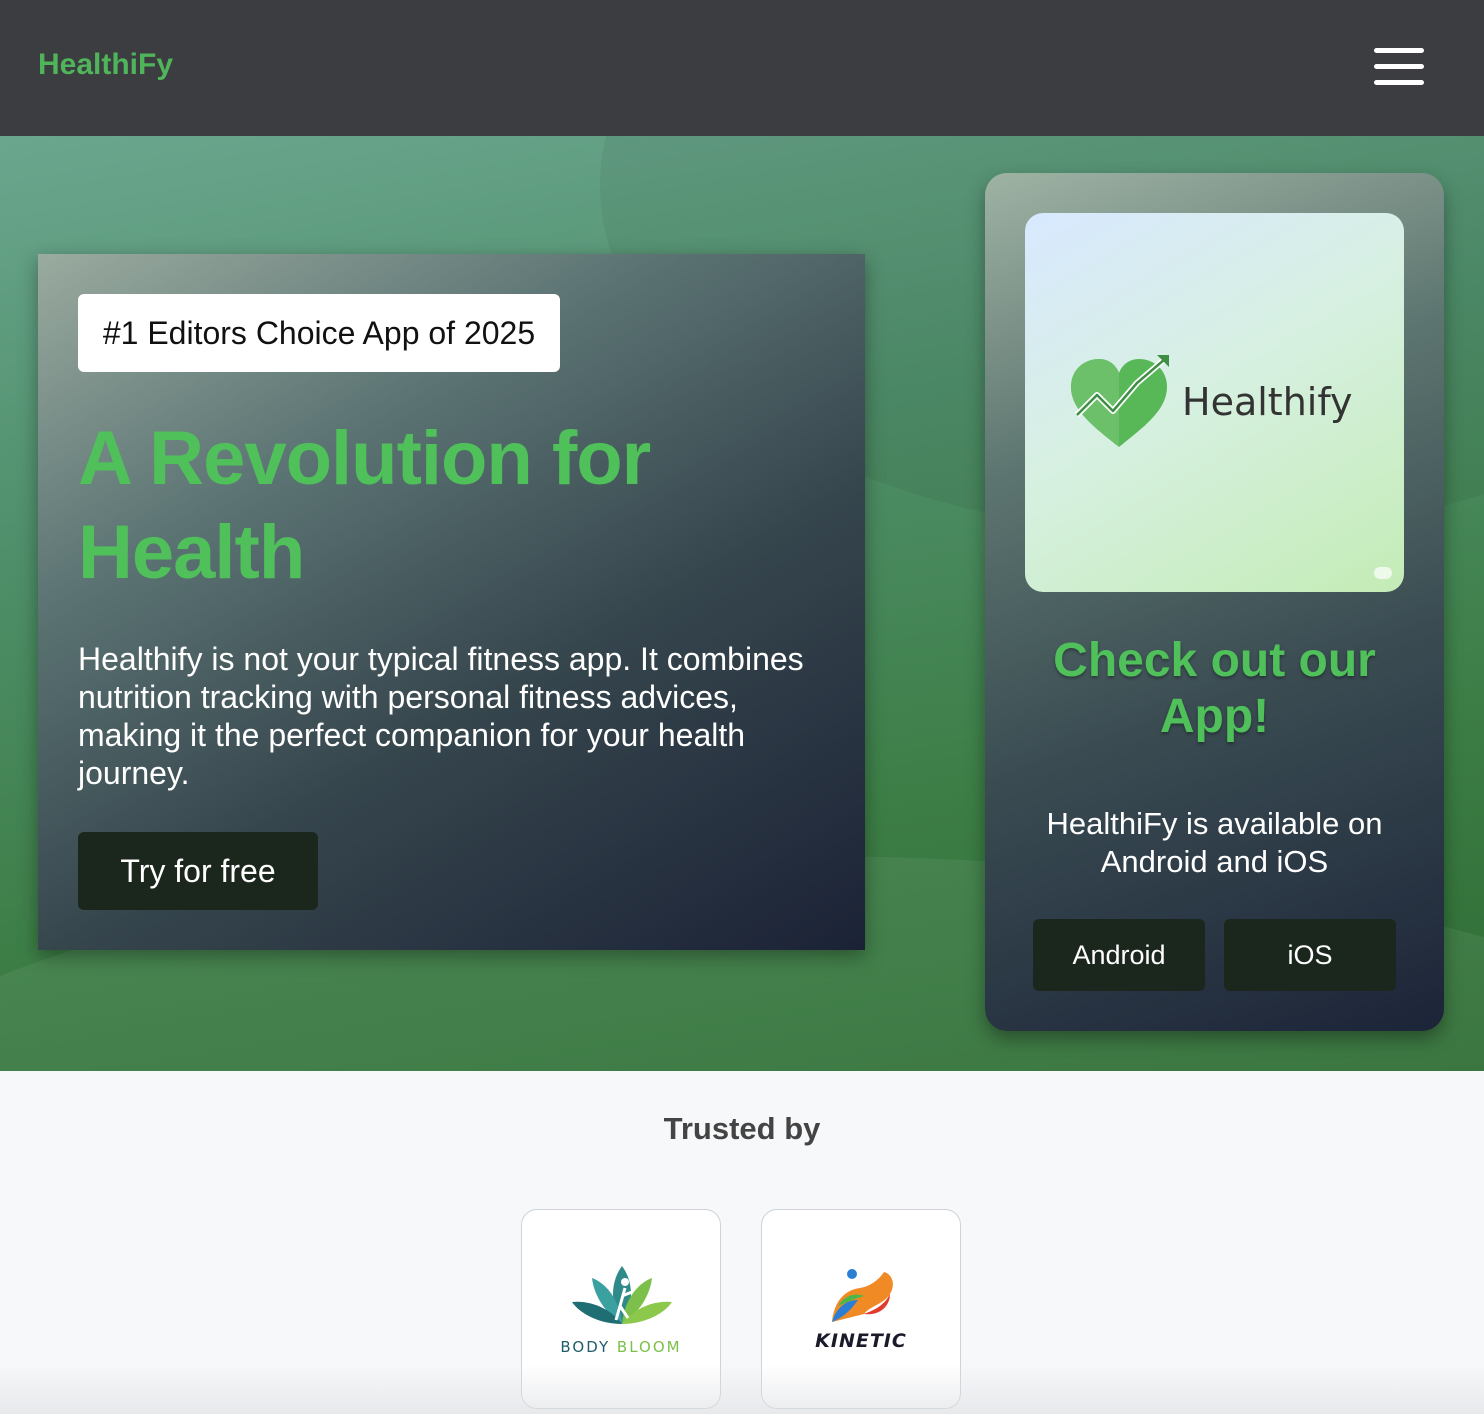  Describe the element at coordinates (198, 871) in the screenshot. I see `try-for-free-button: Try for free` at that location.